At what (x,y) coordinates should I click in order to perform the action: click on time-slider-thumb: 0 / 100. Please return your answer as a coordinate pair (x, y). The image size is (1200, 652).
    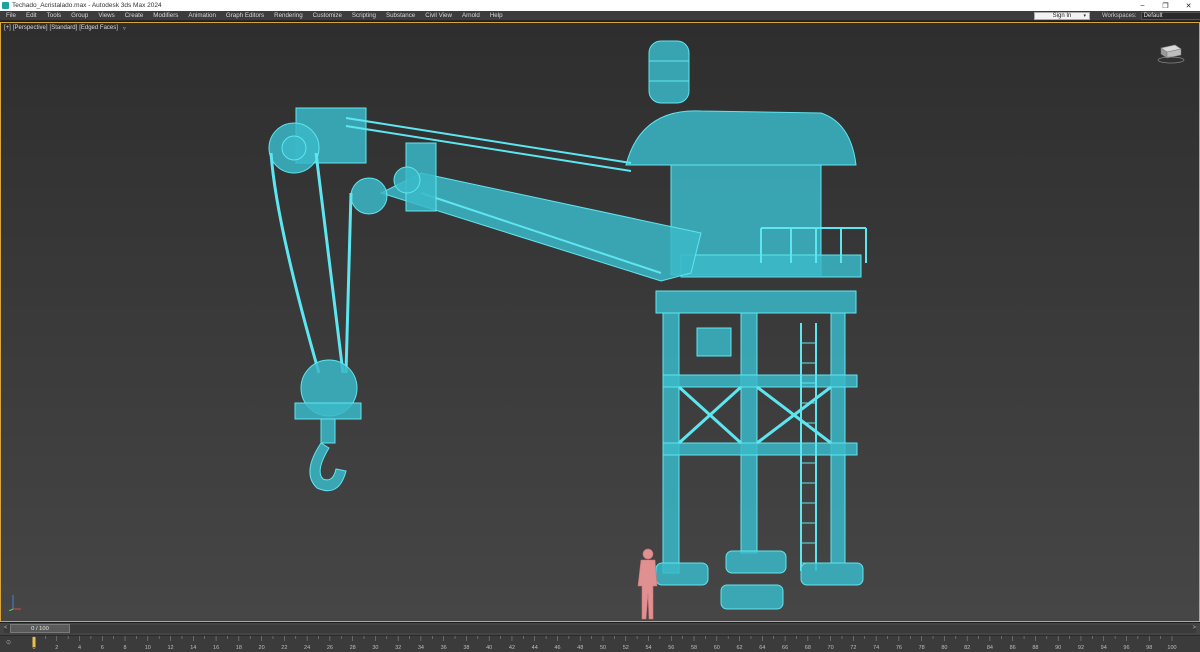
    Looking at the image, I should click on (40, 628).